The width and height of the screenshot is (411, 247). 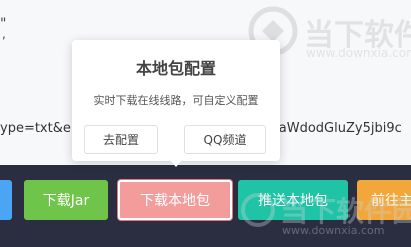 What do you see at coordinates (333, 230) in the screenshot?
I see `watermark-overlay-en: www.downxia.com` at bounding box center [333, 230].